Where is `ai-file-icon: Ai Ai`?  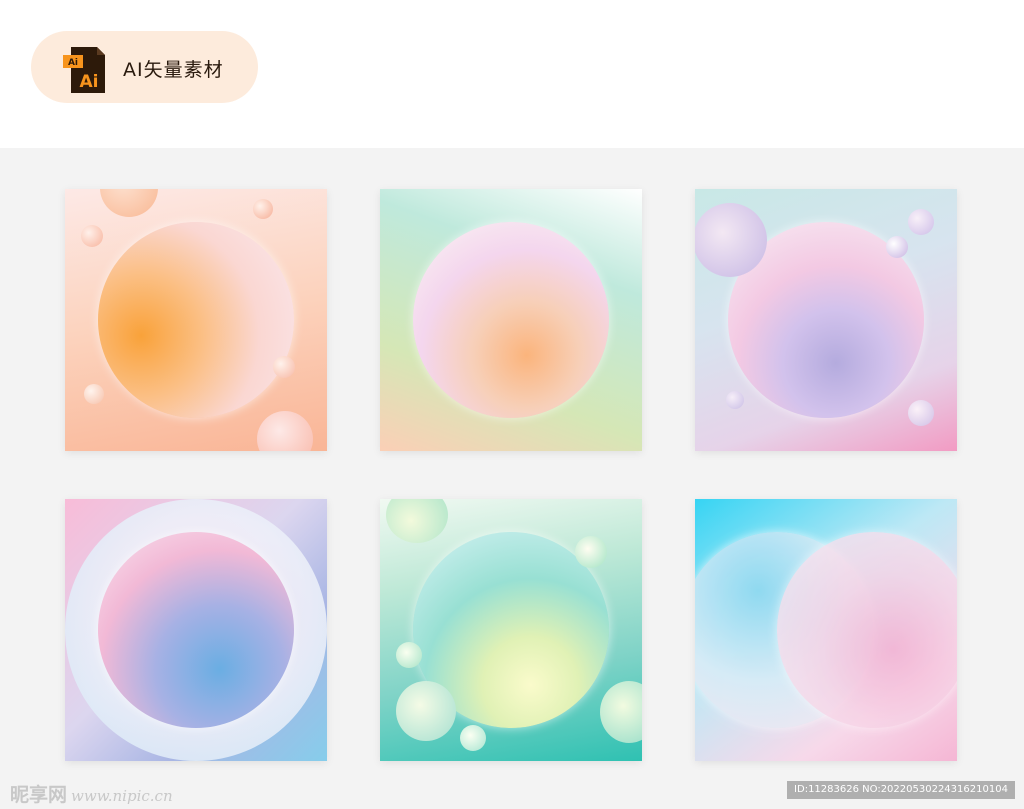
ai-file-icon: Ai Ai is located at coordinates (84, 70).